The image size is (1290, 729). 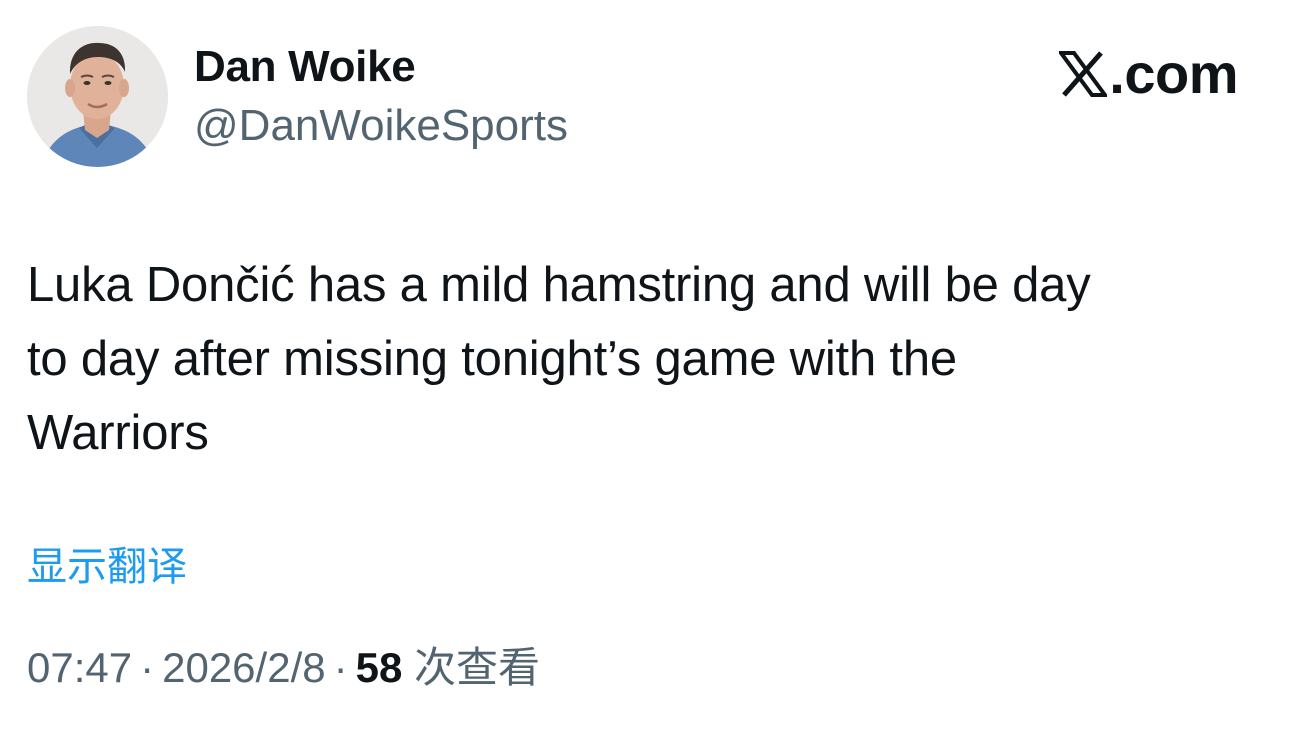 I want to click on tweet-date: 2026/2/8, so click(x=244, y=667).